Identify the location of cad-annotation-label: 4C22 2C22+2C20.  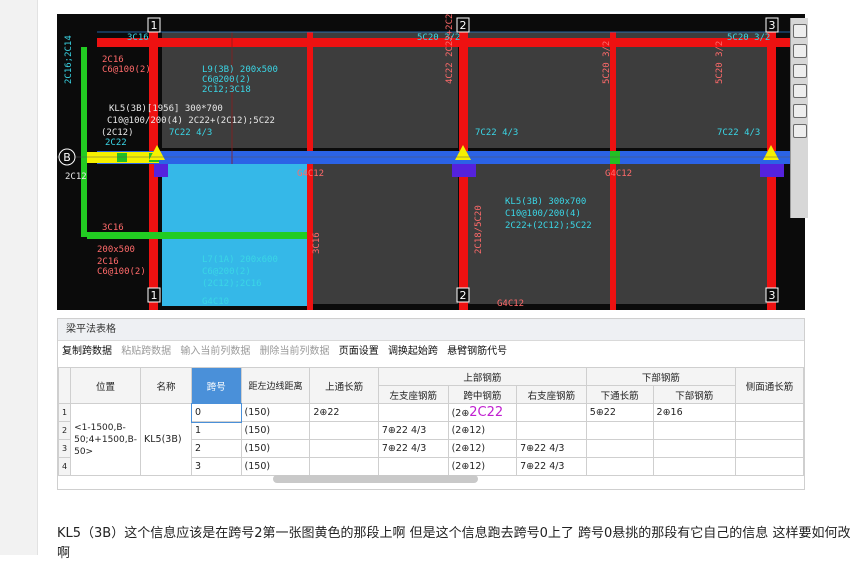
(450, 49).